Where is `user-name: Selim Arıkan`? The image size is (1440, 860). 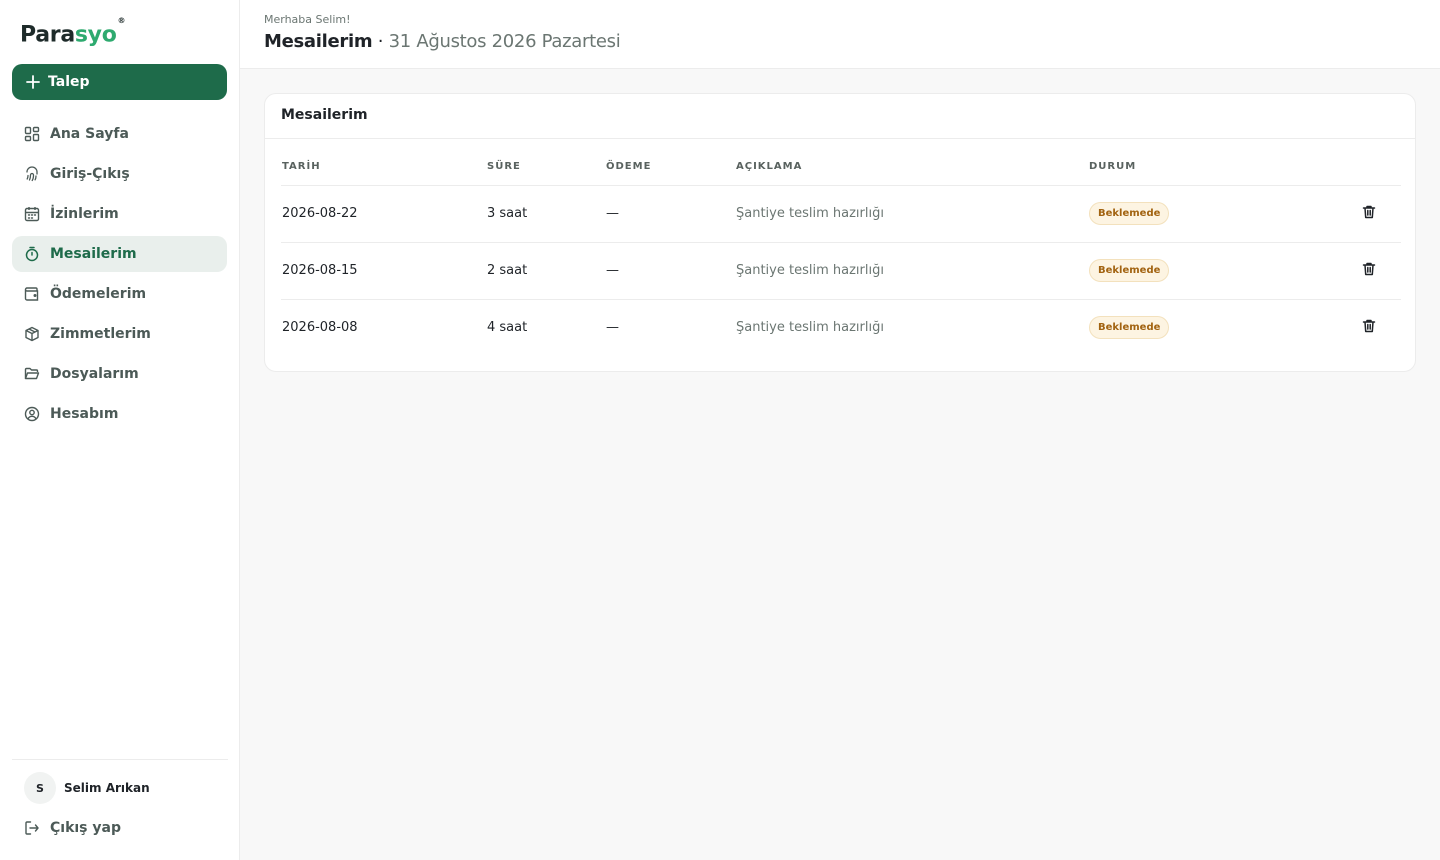
user-name: Selim Arıkan is located at coordinates (107, 788).